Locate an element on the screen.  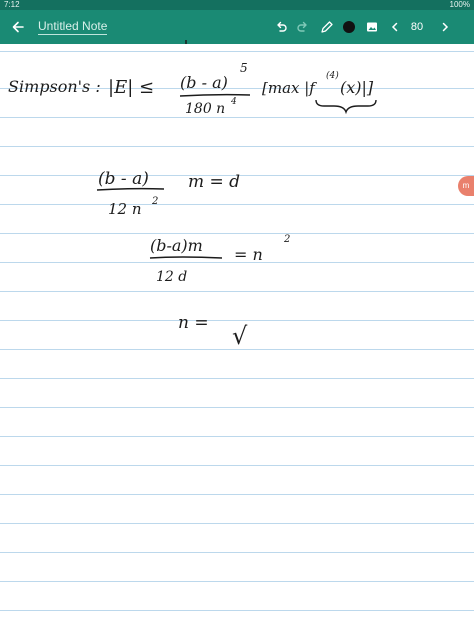
line1-denominator: 180 n is located at coordinates (205, 109).